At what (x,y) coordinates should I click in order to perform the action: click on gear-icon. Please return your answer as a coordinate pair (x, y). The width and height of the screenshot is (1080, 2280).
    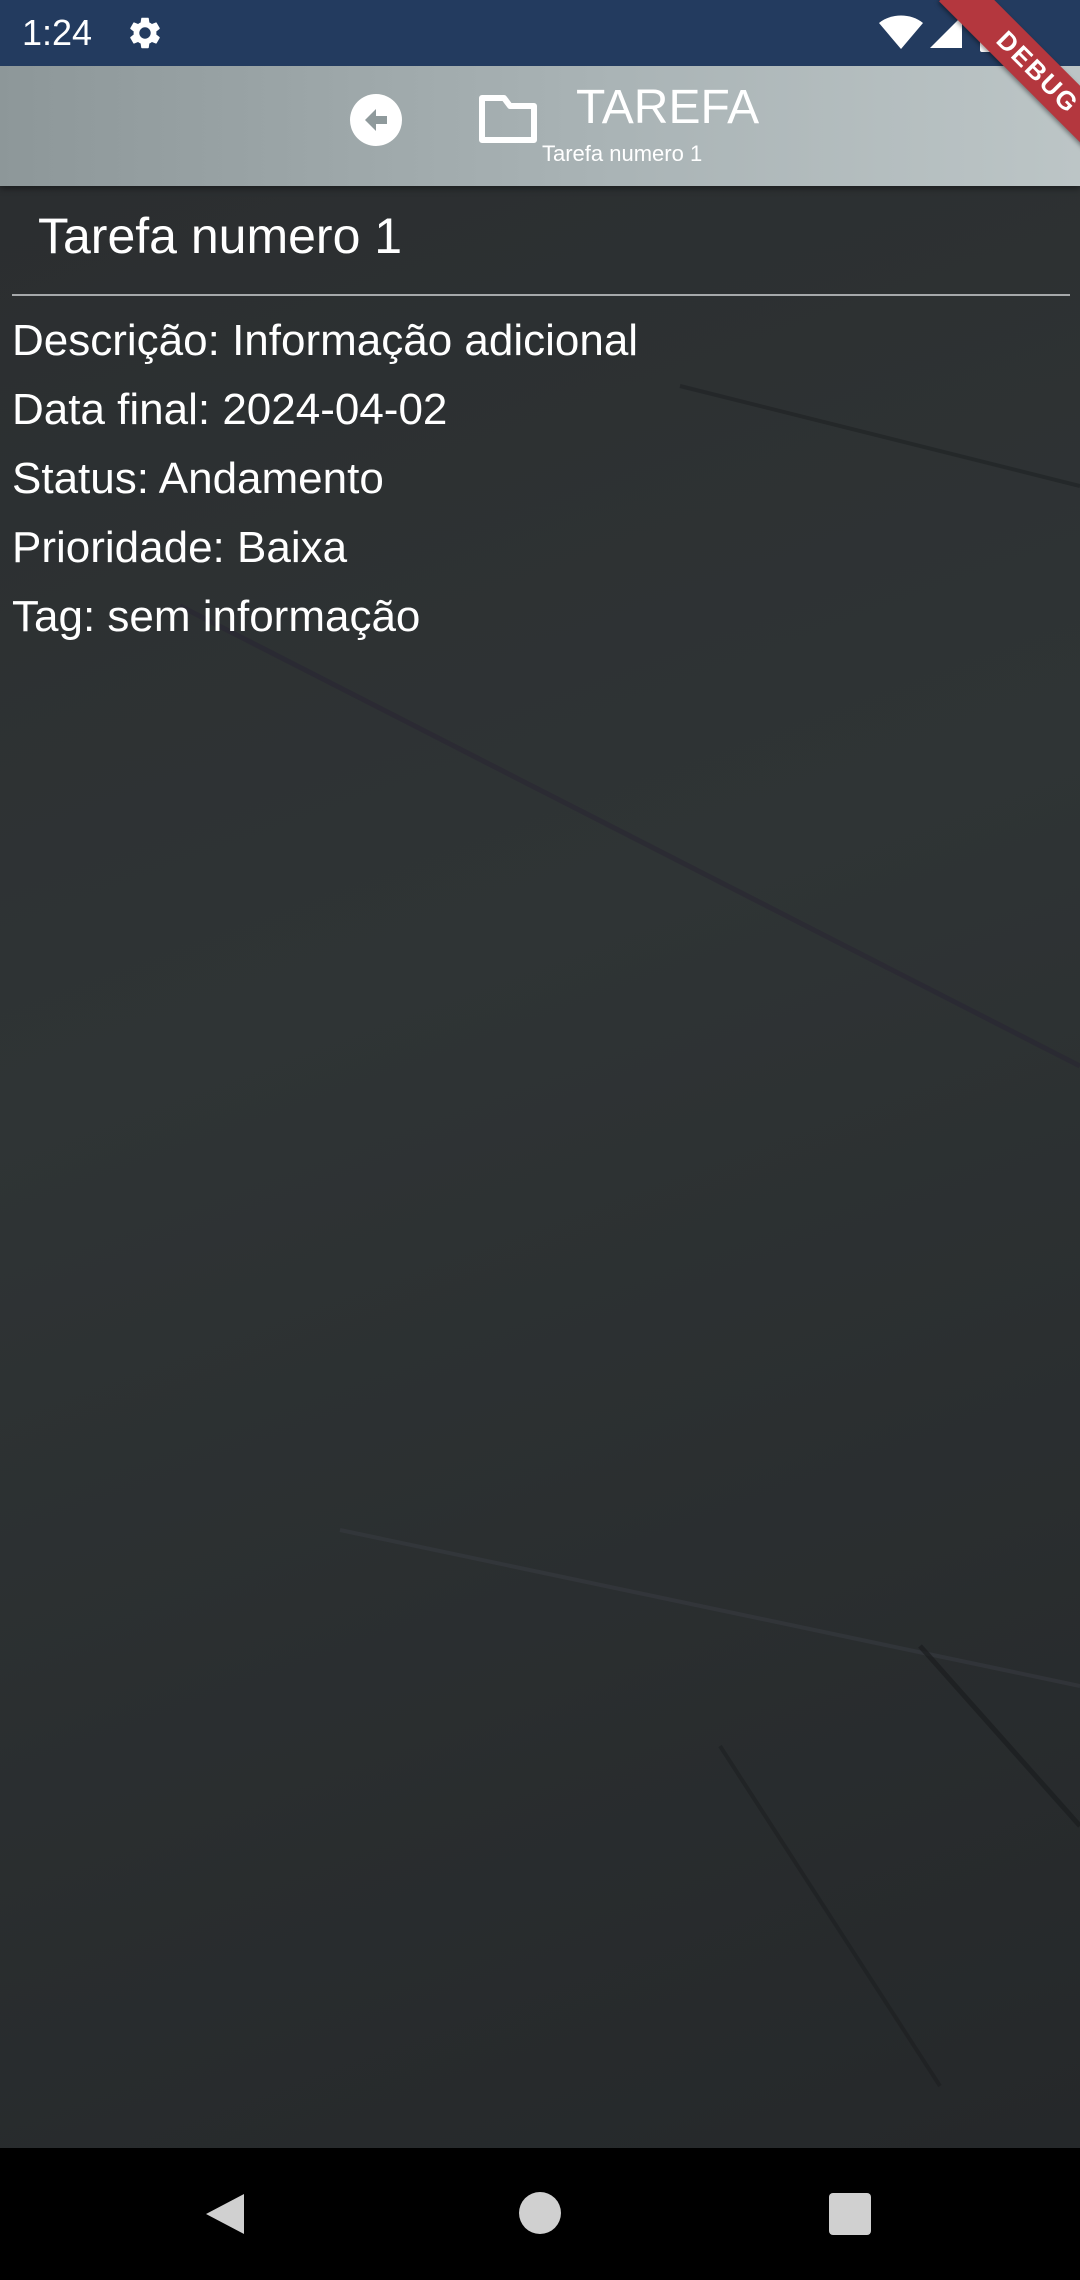
    Looking at the image, I should click on (145, 33).